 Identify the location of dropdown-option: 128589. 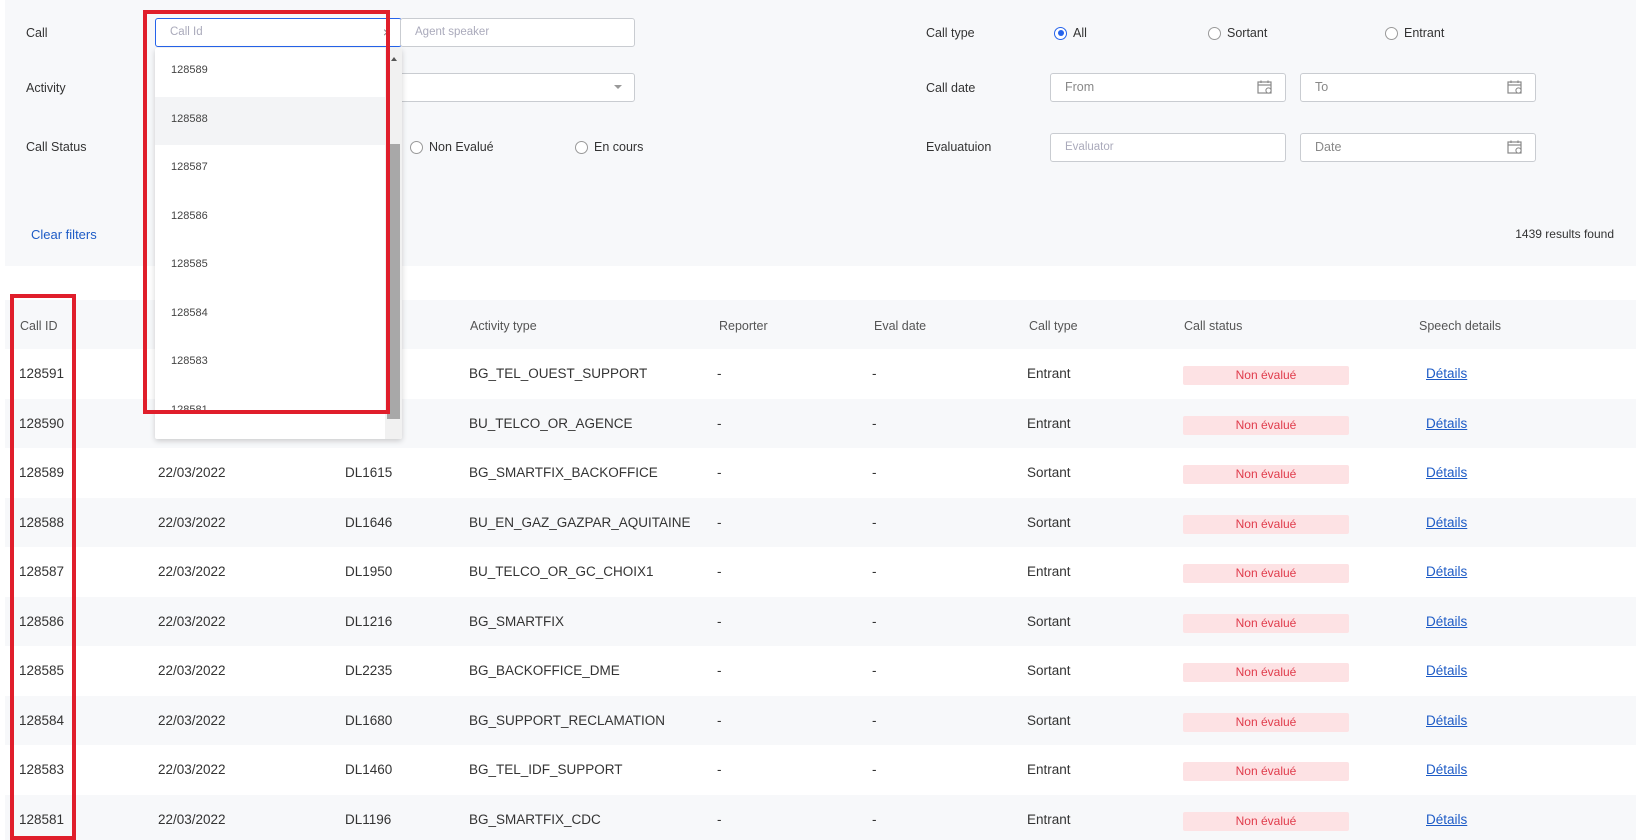
(278, 72).